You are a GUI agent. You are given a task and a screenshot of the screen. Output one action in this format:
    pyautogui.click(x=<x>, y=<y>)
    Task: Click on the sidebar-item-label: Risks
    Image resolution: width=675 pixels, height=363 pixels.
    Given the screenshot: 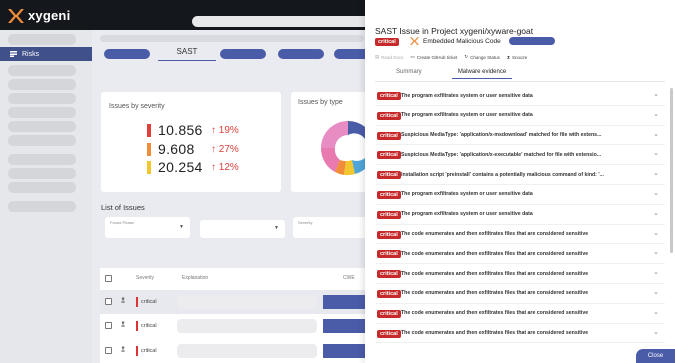 What is the action you would take?
    pyautogui.click(x=31, y=54)
    